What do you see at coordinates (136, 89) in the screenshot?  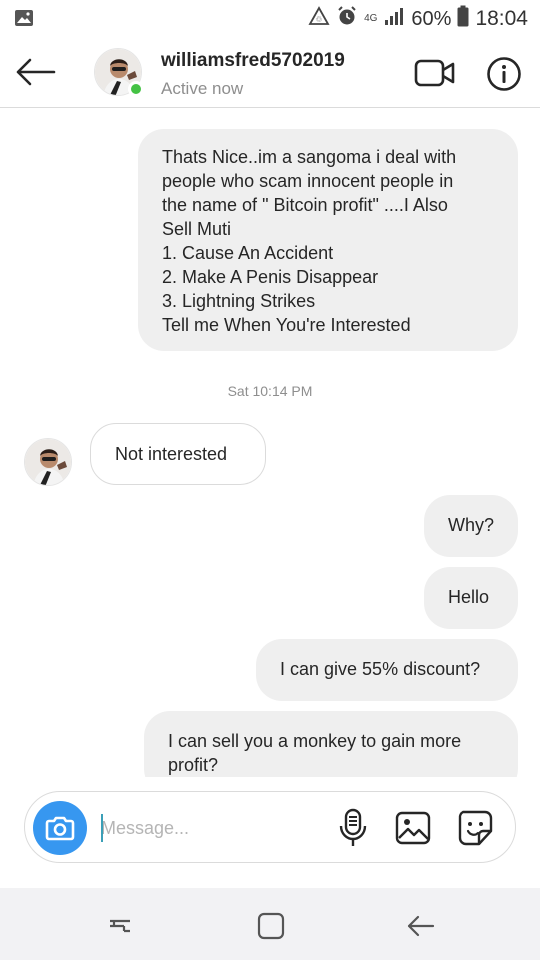 I see `online-indicator` at bounding box center [136, 89].